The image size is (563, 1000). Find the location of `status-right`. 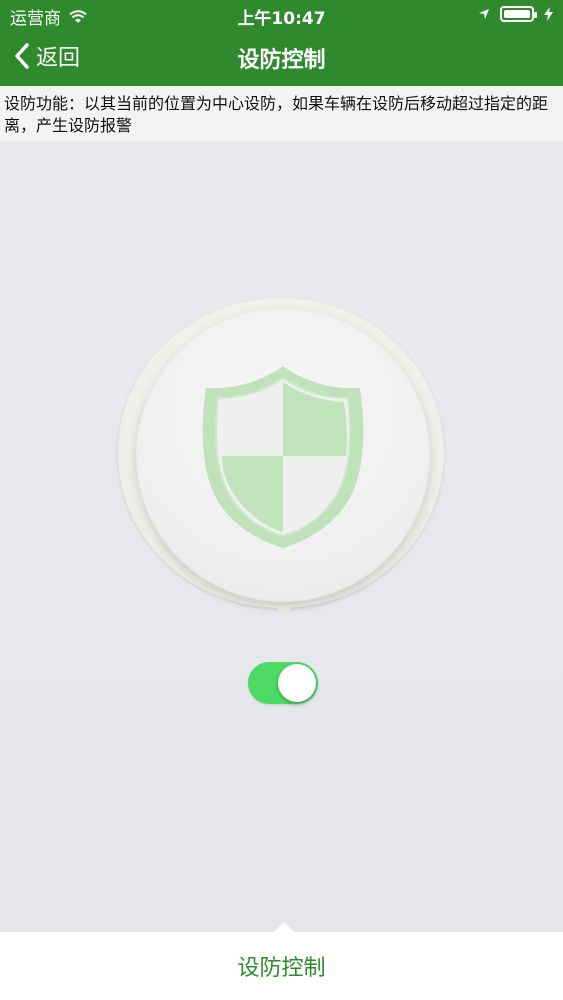

status-right is located at coordinates (515, 14).